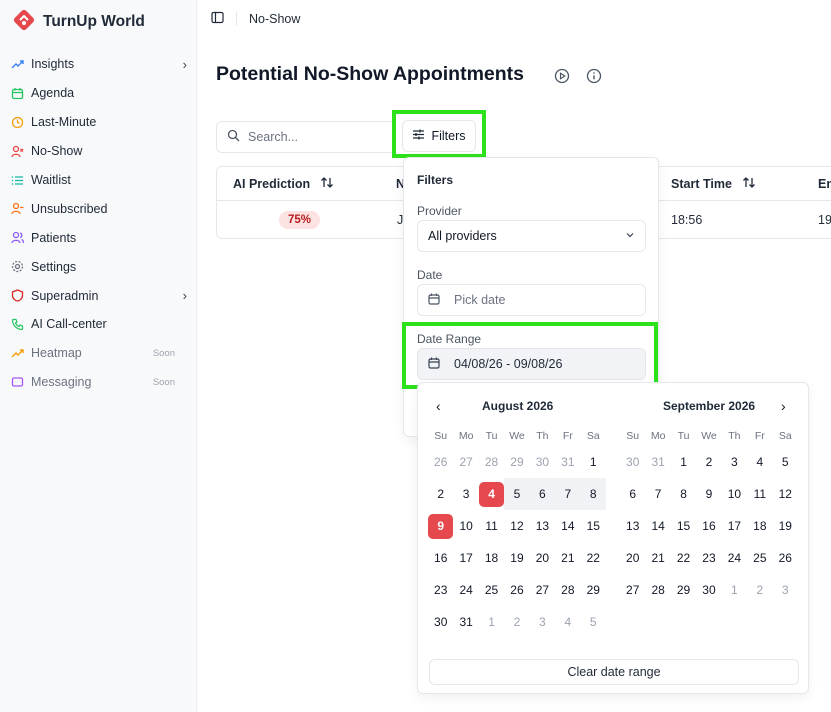  What do you see at coordinates (531, 236) in the screenshot?
I see `provider-select: All providers` at bounding box center [531, 236].